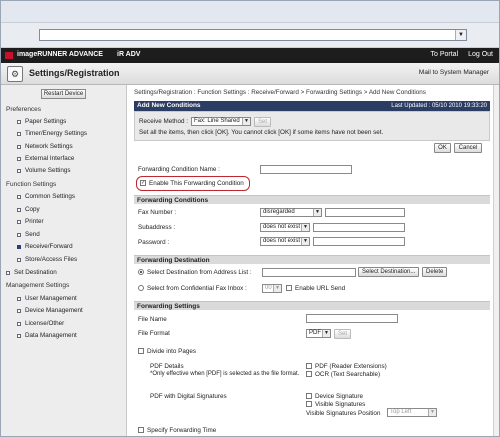  Describe the element at coordinates (272, 288) in the screenshot. I see `inbox-select: 00 ▼` at that location.